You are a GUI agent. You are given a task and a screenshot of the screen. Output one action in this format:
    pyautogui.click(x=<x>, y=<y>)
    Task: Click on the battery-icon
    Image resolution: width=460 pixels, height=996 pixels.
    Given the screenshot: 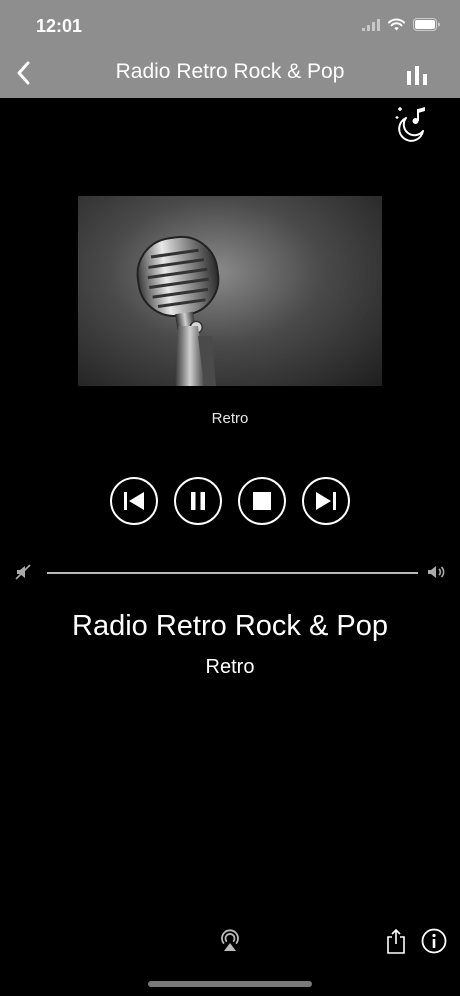 What is the action you would take?
    pyautogui.click(x=426, y=27)
    